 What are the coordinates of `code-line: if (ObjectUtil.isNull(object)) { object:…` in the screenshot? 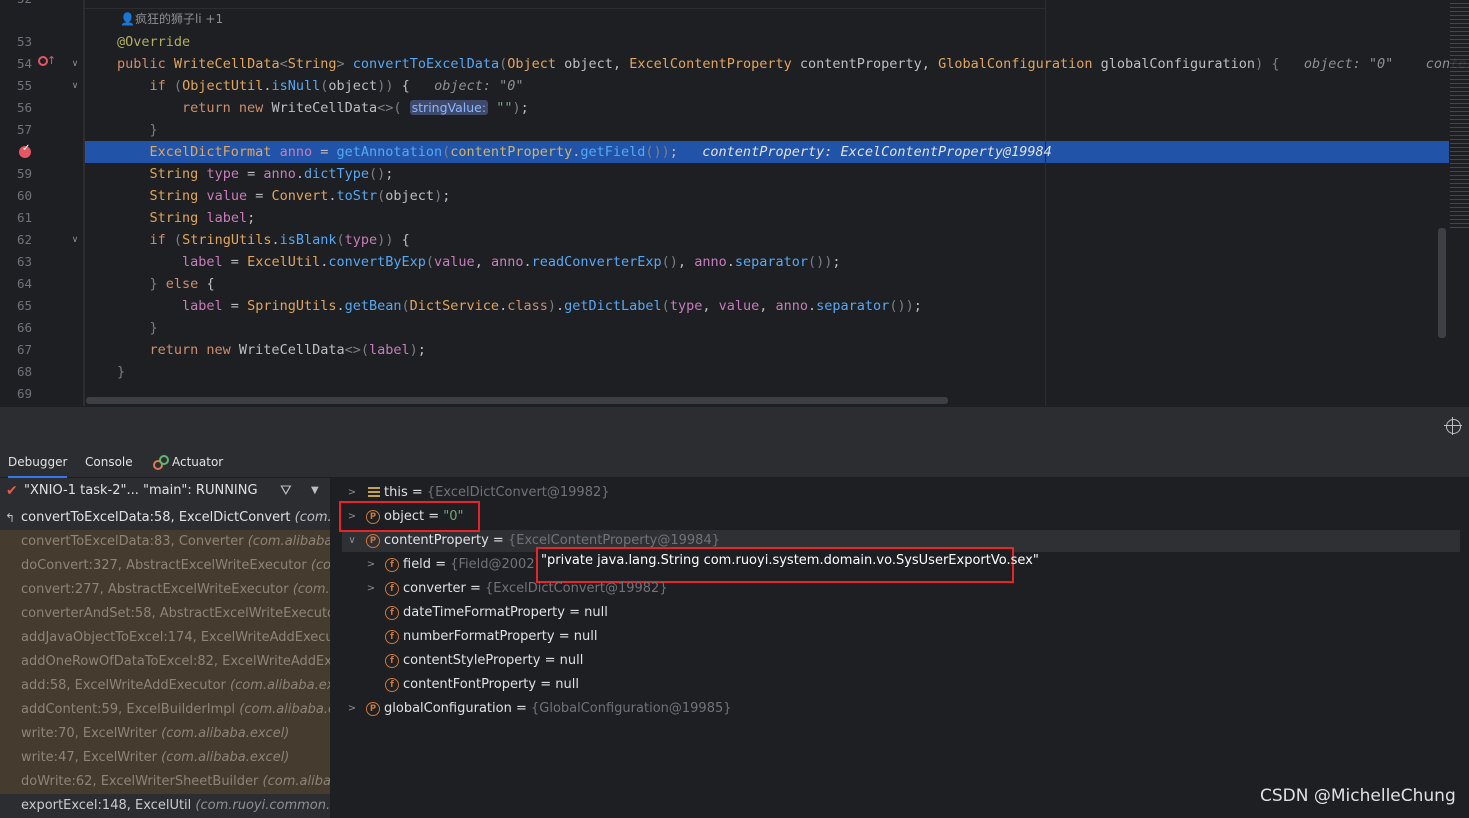 It's located at (336, 86).